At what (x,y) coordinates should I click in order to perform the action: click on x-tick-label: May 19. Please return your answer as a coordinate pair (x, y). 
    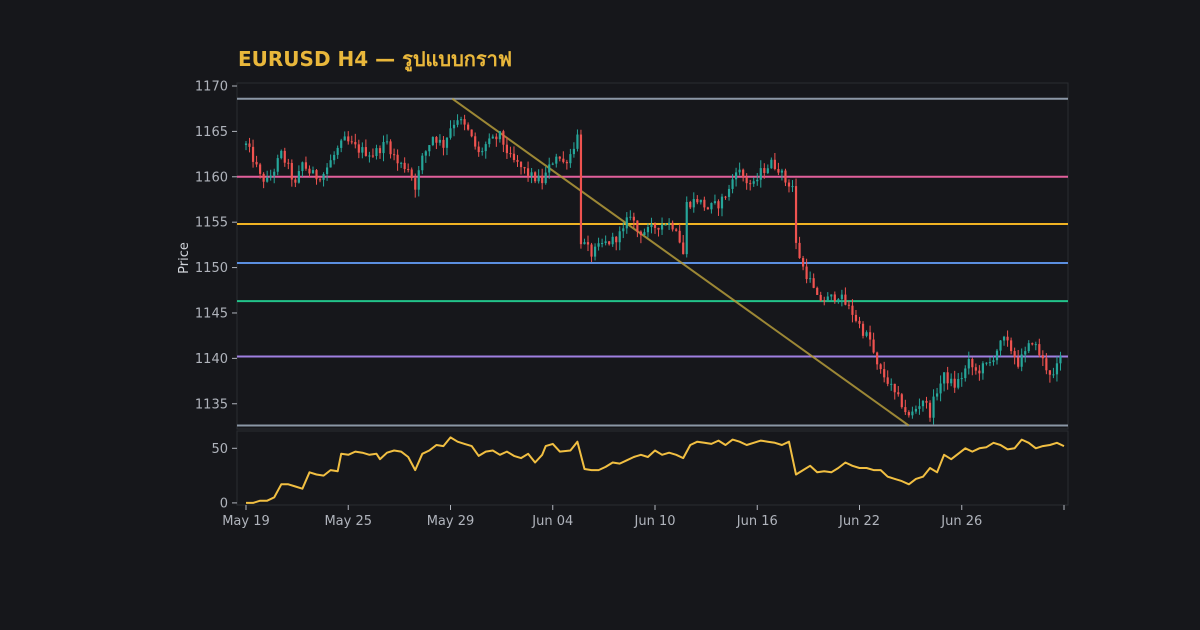
    Looking at the image, I should click on (246, 521).